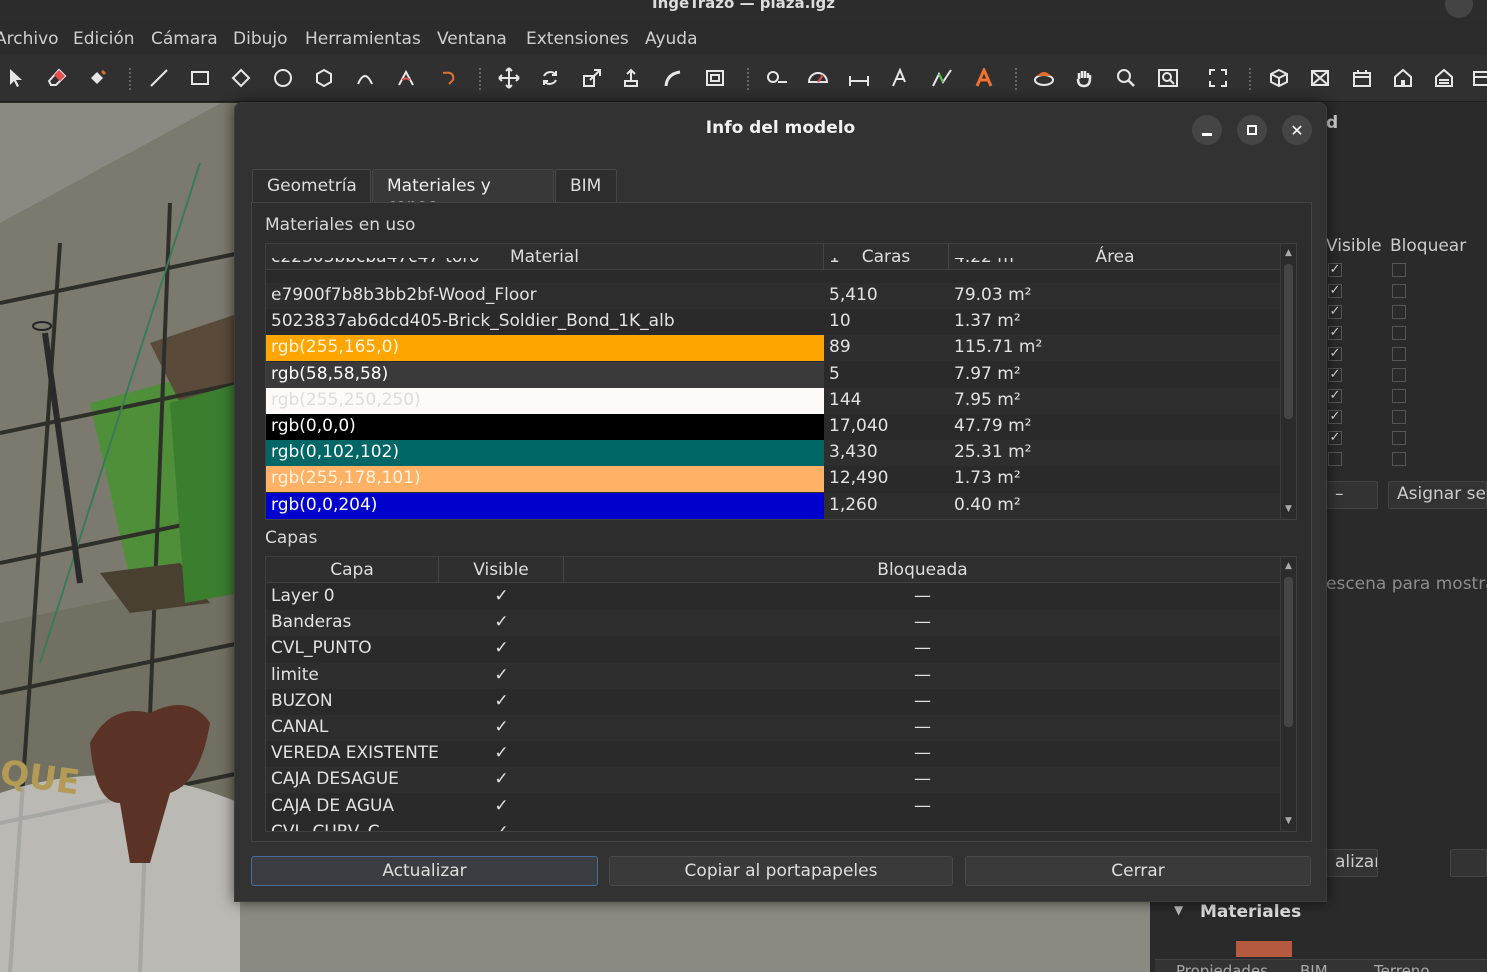  I want to click on table-row: CVL_CURV_C ✓, so click(773, 825).